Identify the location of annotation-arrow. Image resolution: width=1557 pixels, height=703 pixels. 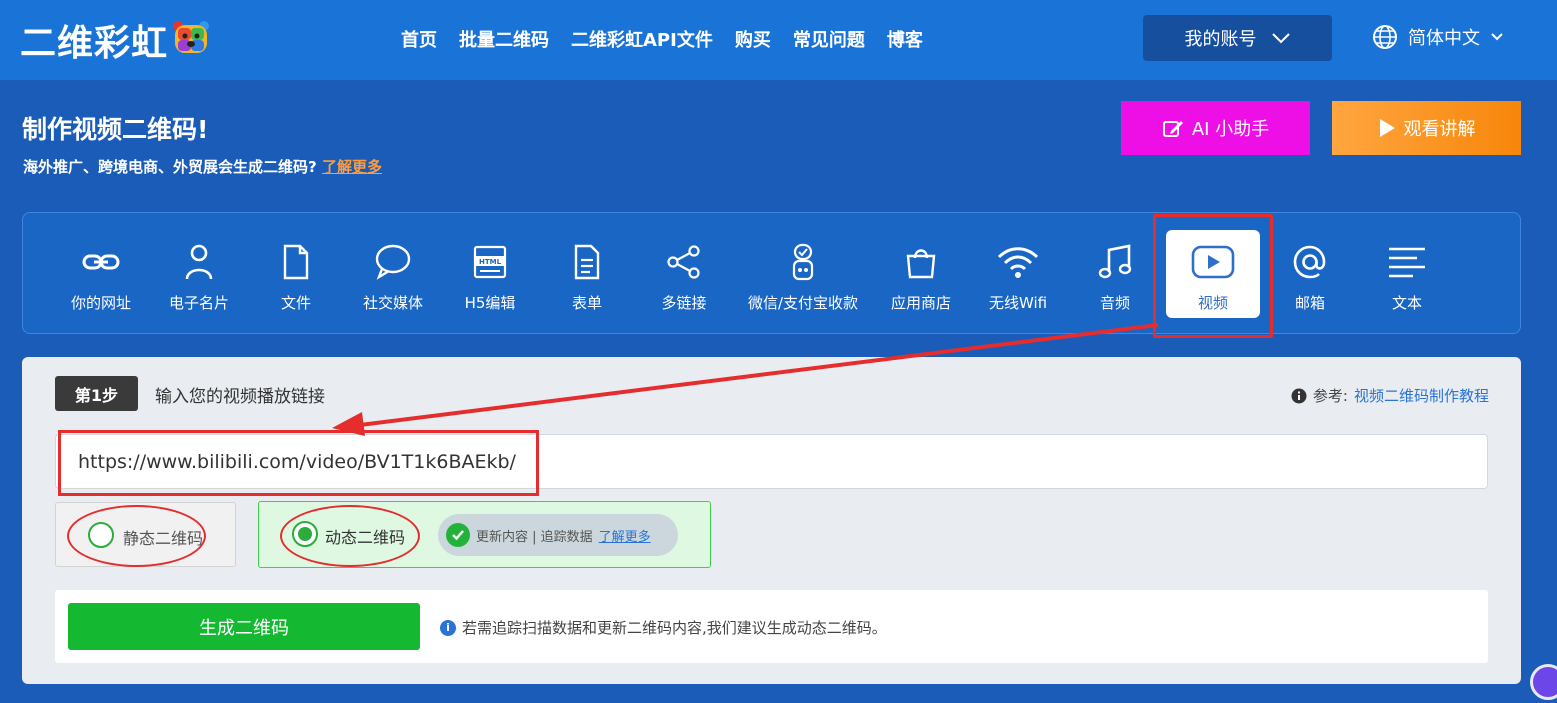
(745, 379).